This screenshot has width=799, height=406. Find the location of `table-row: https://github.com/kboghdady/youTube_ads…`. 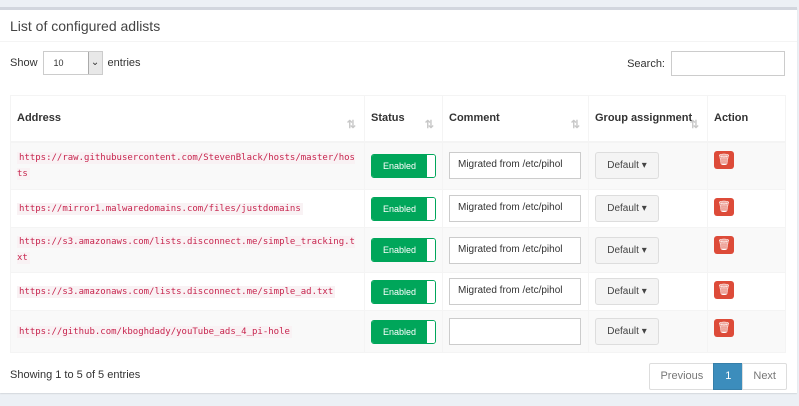

table-row: https://github.com/kboghdady/youTube_ads… is located at coordinates (398, 331).